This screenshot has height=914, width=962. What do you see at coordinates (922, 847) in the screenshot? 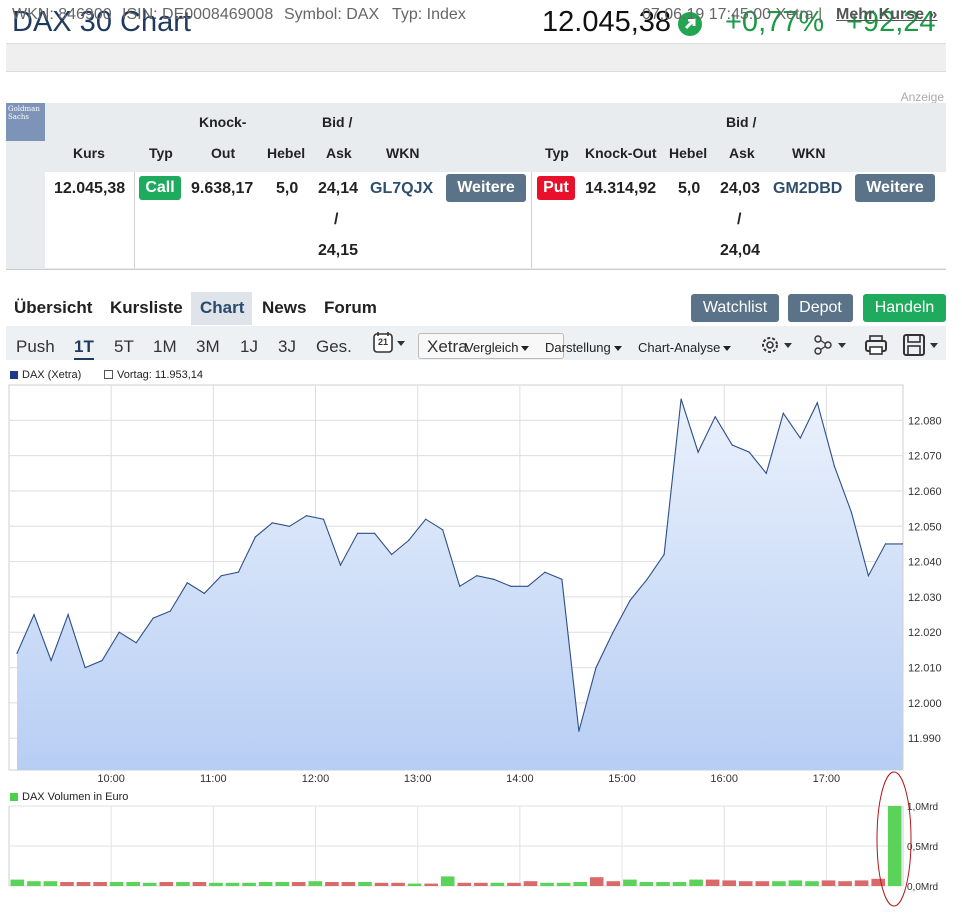
I see `volume-tick-label: 0,5Mrd` at bounding box center [922, 847].